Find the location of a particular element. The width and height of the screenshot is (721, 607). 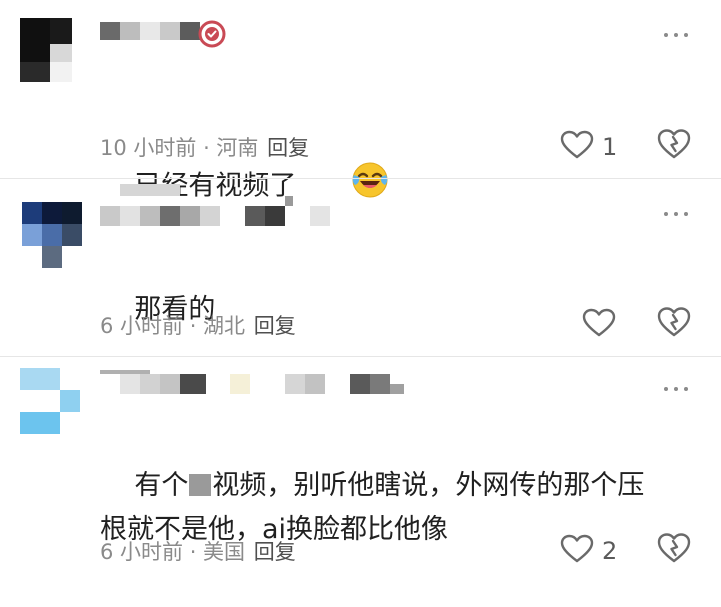

verified-badge-icon is located at coordinates (212, 36).